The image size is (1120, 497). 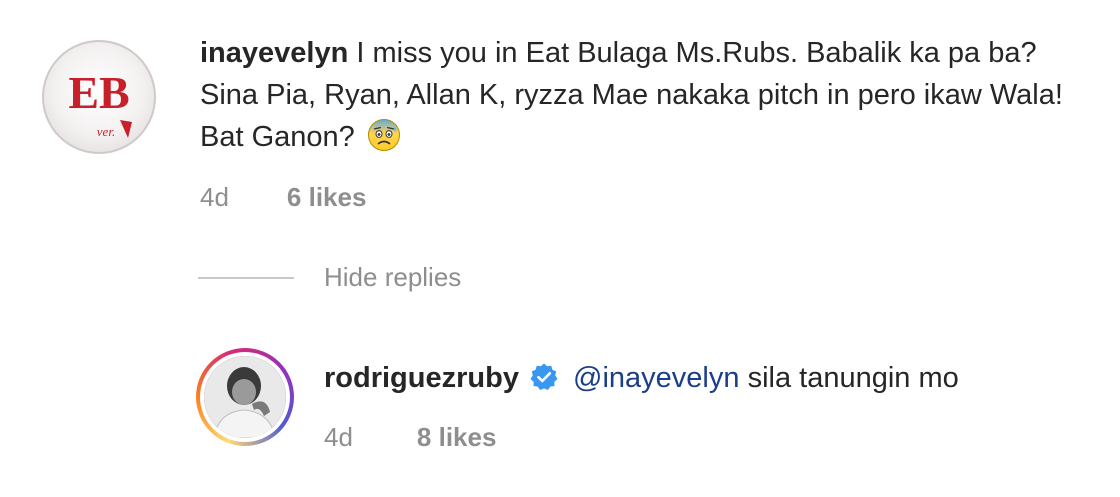 I want to click on verified-badge-icon, so click(x=544, y=377).